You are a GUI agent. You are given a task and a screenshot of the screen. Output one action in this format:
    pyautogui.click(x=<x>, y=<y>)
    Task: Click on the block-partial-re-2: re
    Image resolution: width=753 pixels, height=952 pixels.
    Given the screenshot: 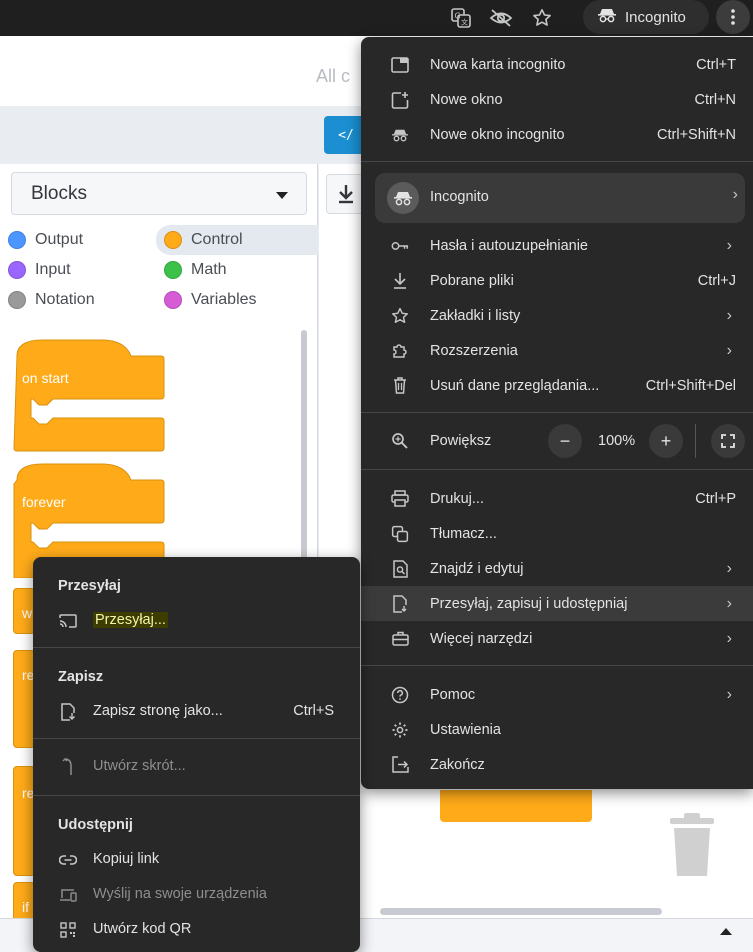 What is the action you would take?
    pyautogui.click(x=24, y=821)
    